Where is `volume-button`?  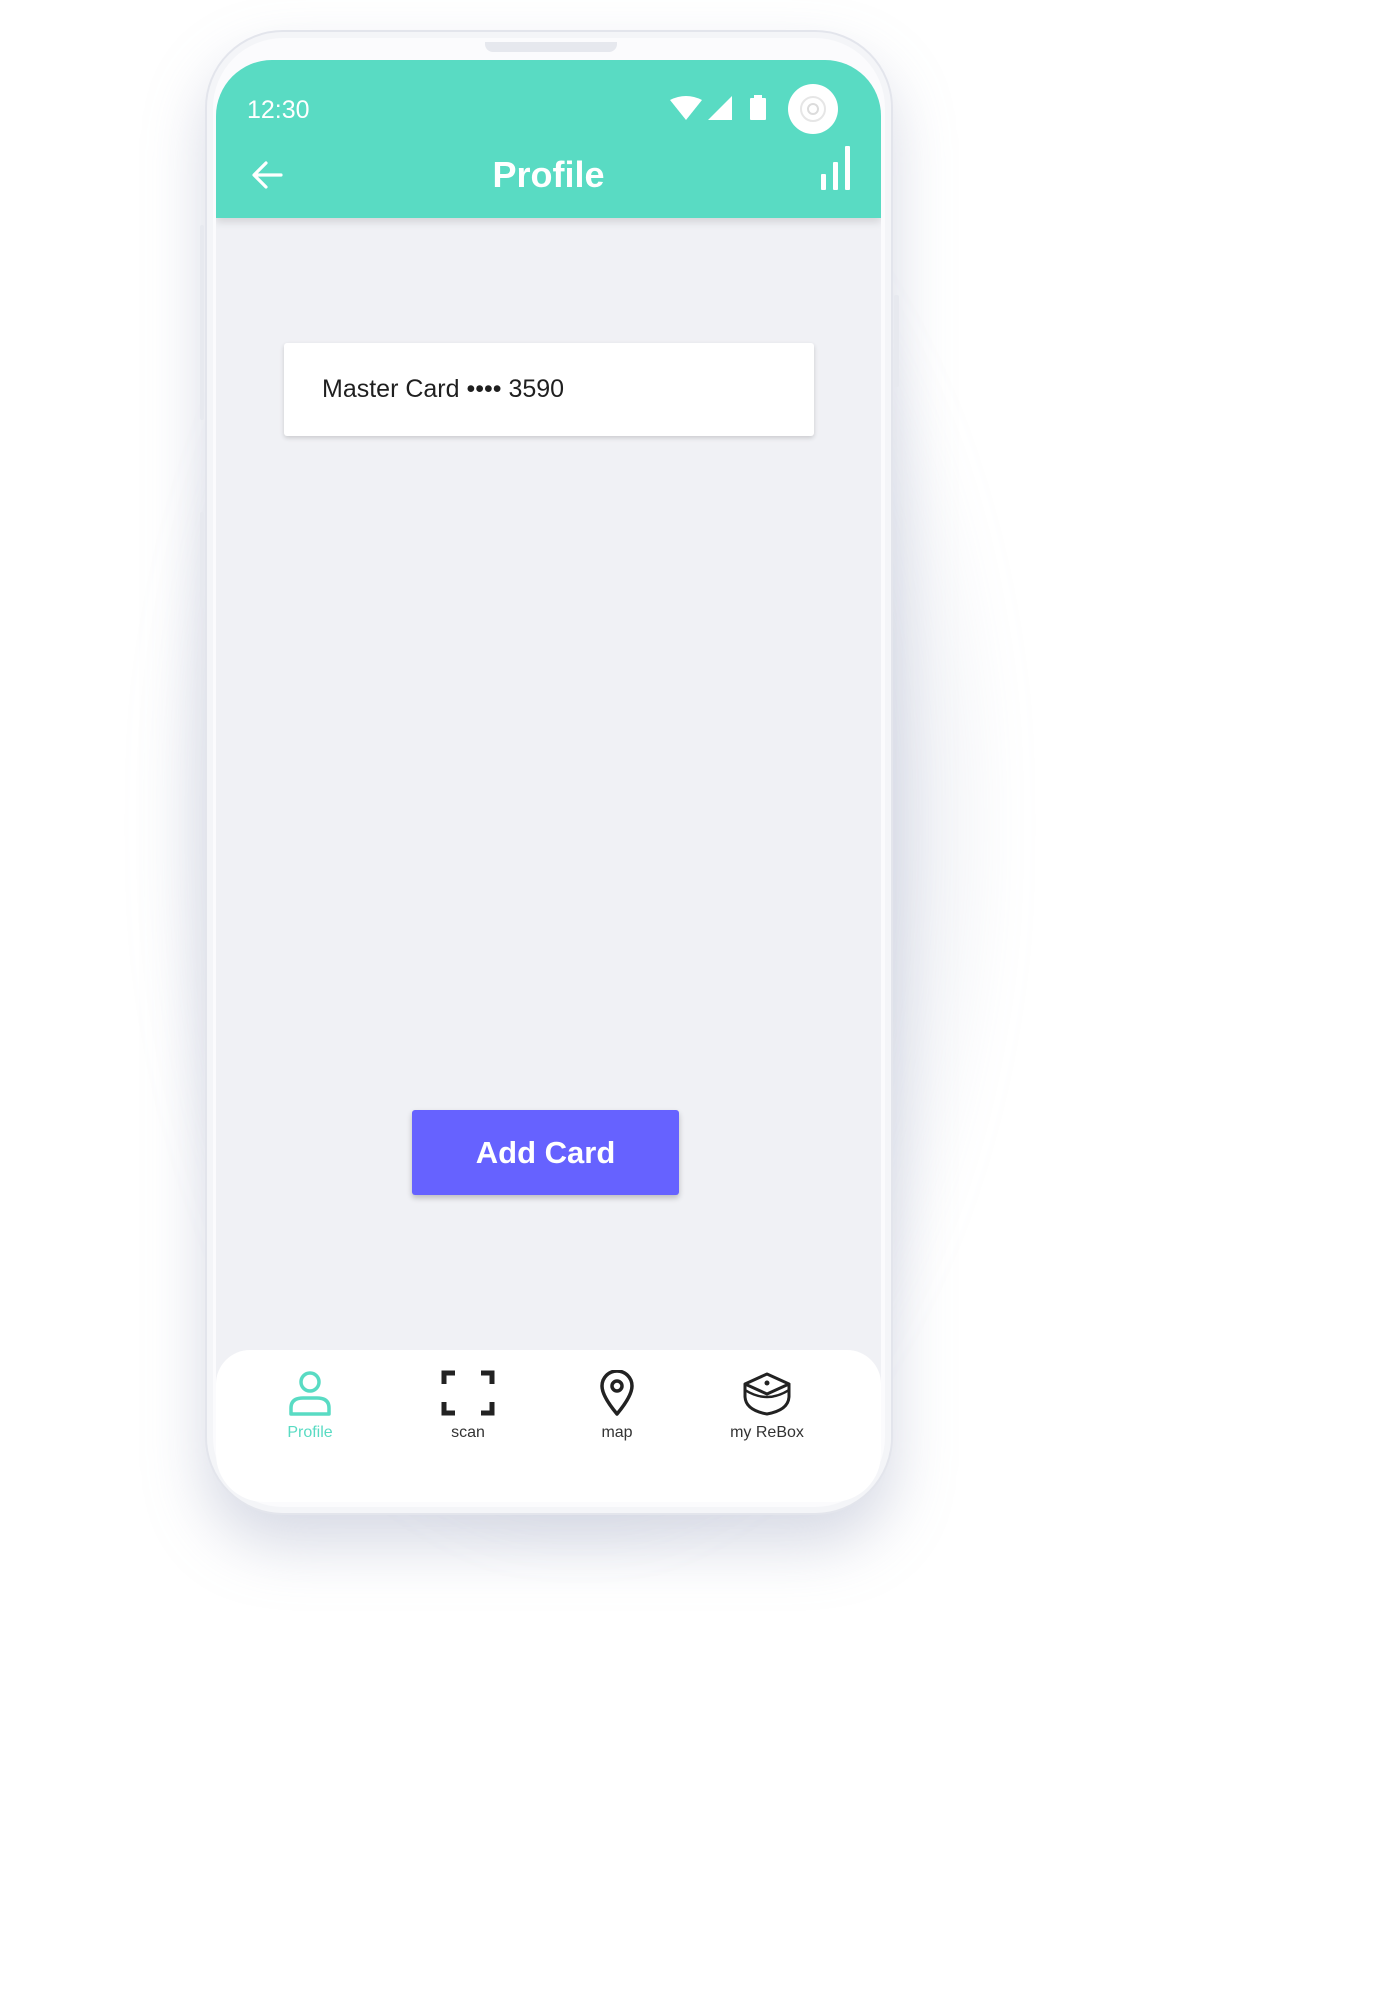 volume-button is located at coordinates (202, 322).